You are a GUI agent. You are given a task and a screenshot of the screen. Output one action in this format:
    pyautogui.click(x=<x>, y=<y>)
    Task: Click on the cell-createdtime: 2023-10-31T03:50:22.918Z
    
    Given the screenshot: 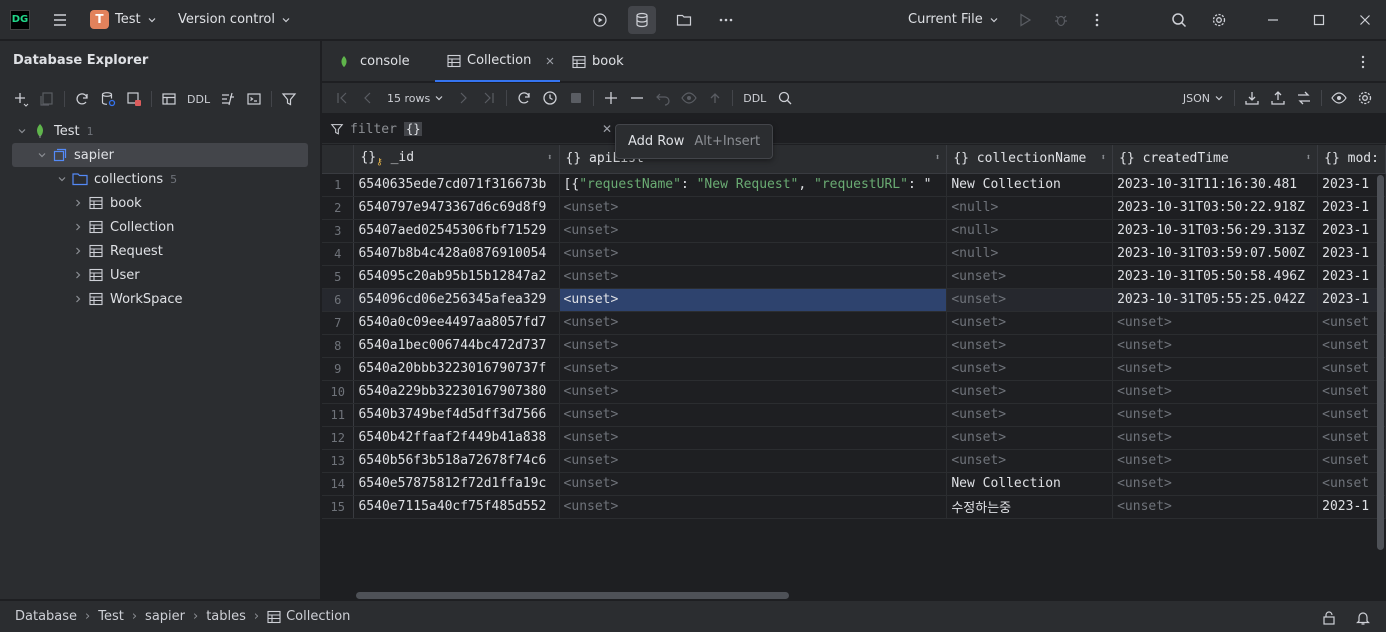 What is the action you would take?
    pyautogui.click(x=1215, y=208)
    